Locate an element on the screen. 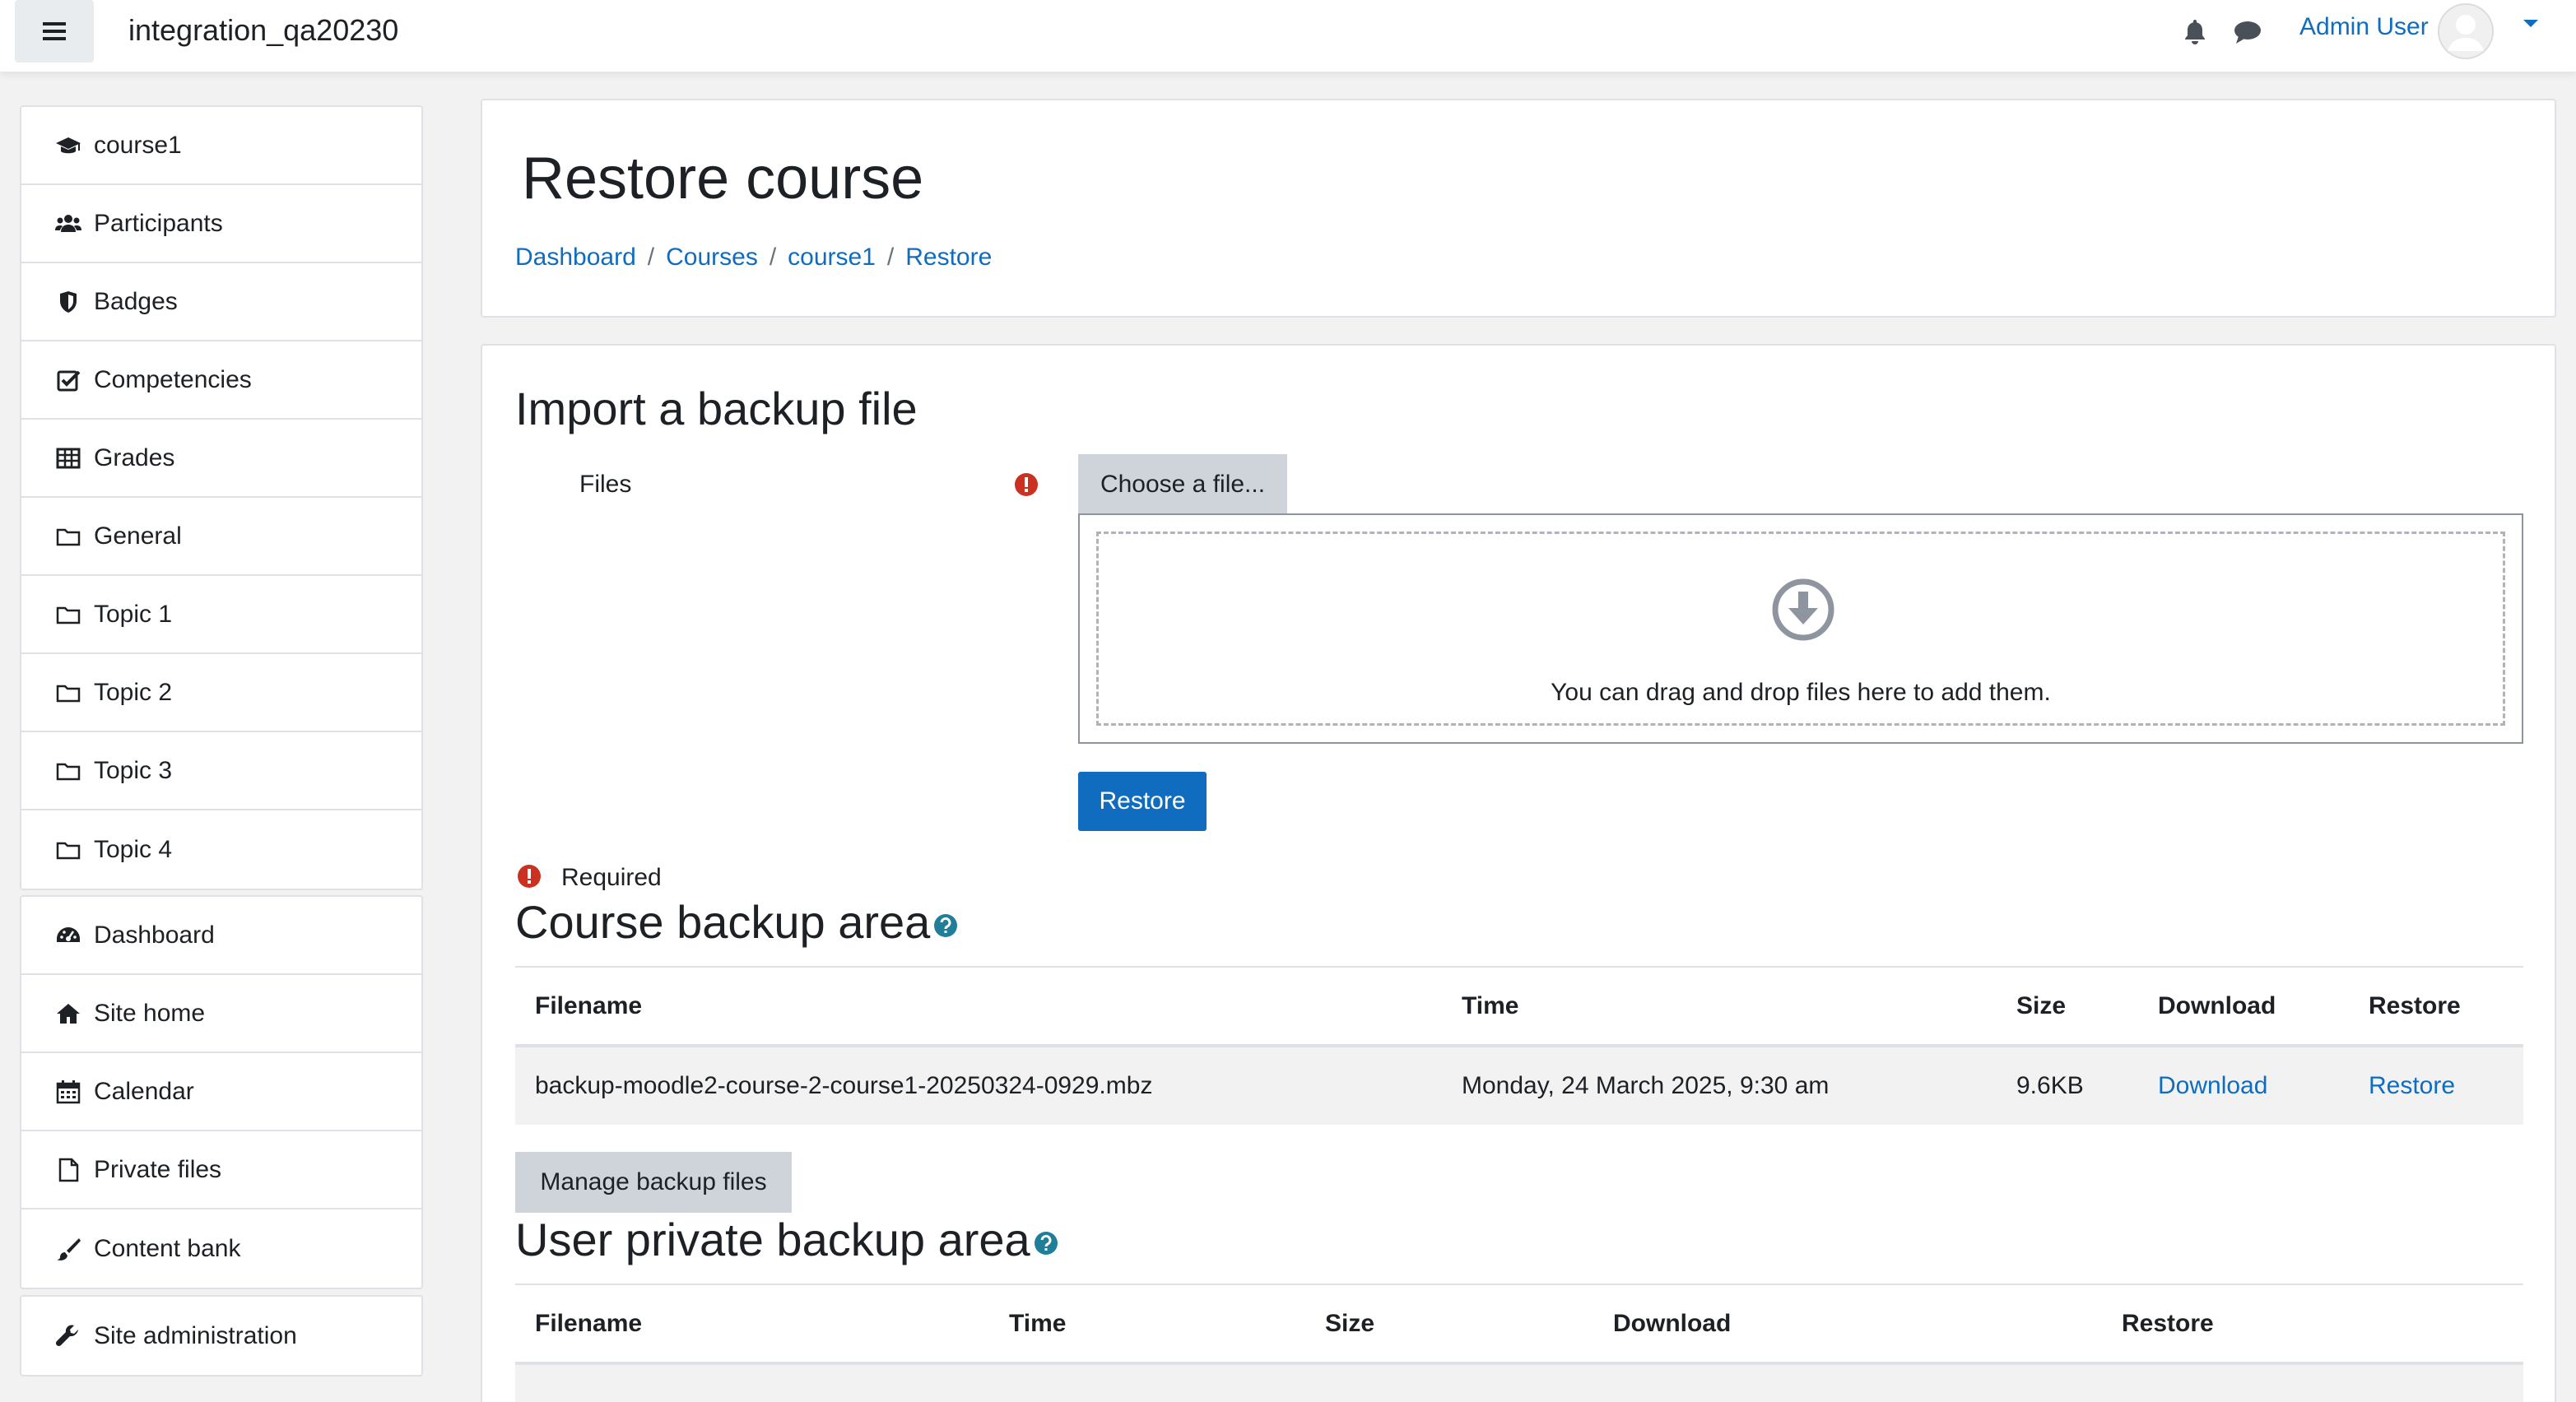 This screenshot has width=2576, height=1402. users-icon is located at coordinates (68, 223).